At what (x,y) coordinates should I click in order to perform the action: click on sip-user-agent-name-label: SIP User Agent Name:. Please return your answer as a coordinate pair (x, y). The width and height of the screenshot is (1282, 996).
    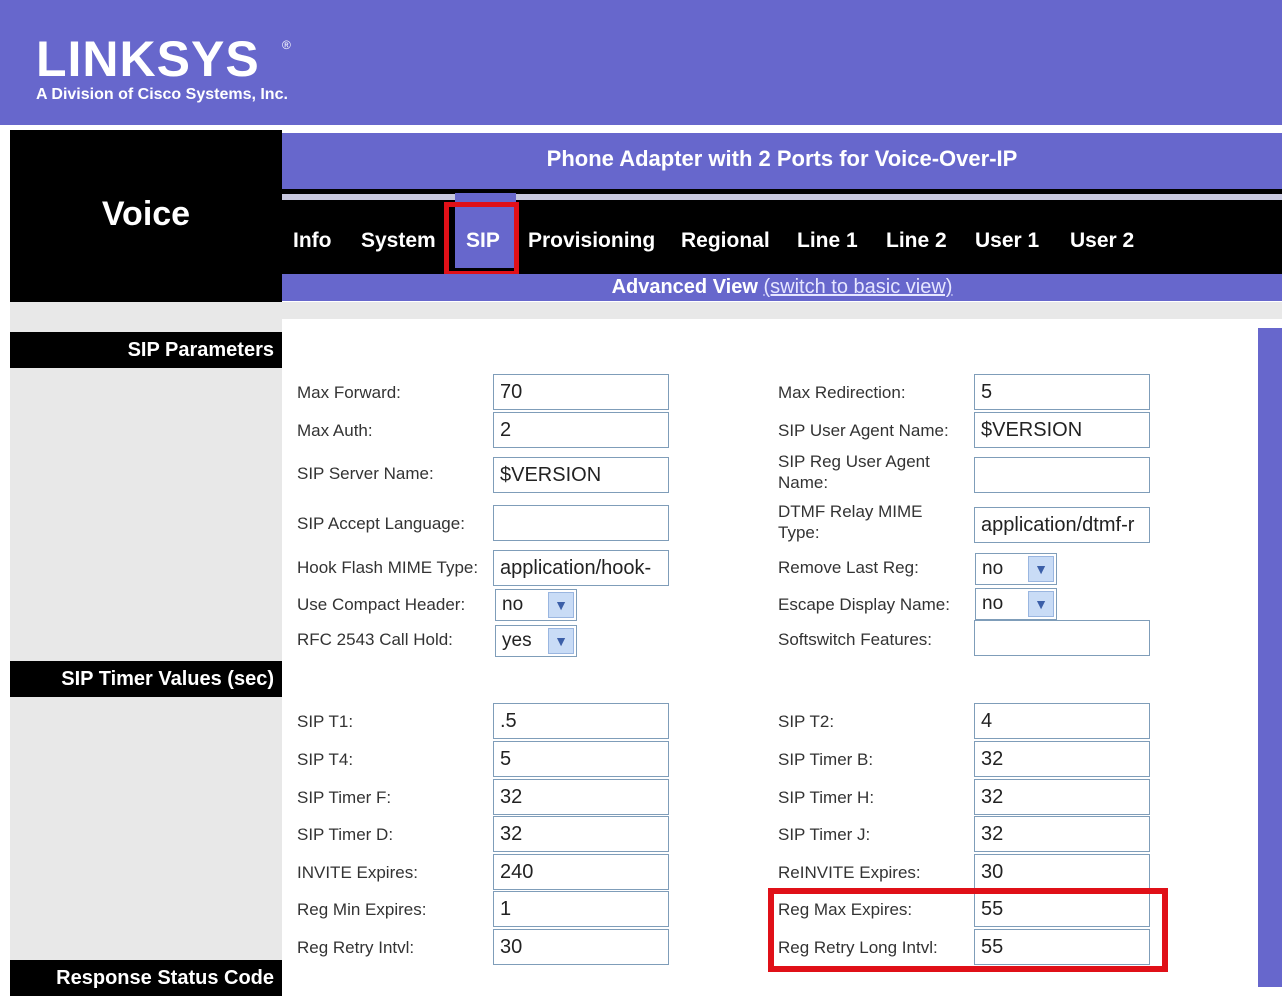
    Looking at the image, I should click on (863, 430).